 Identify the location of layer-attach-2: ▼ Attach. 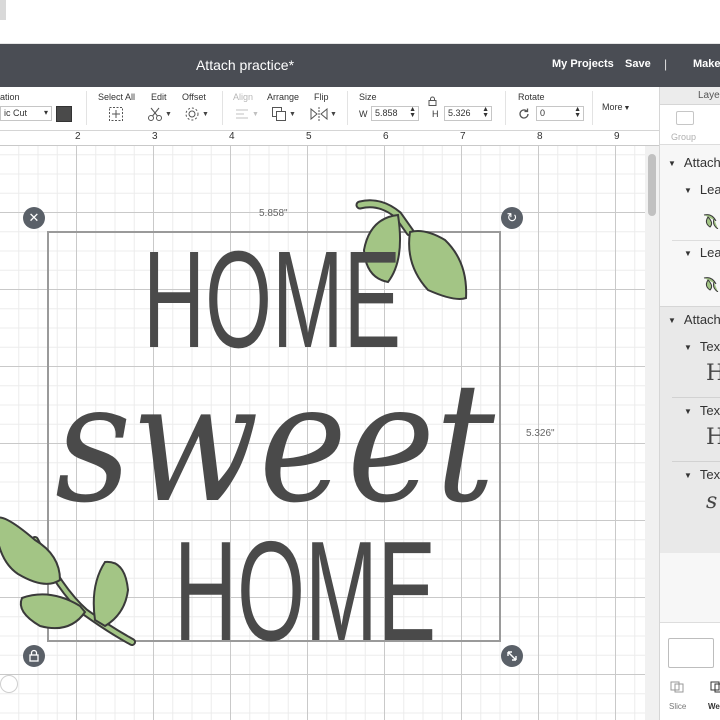
(694, 319).